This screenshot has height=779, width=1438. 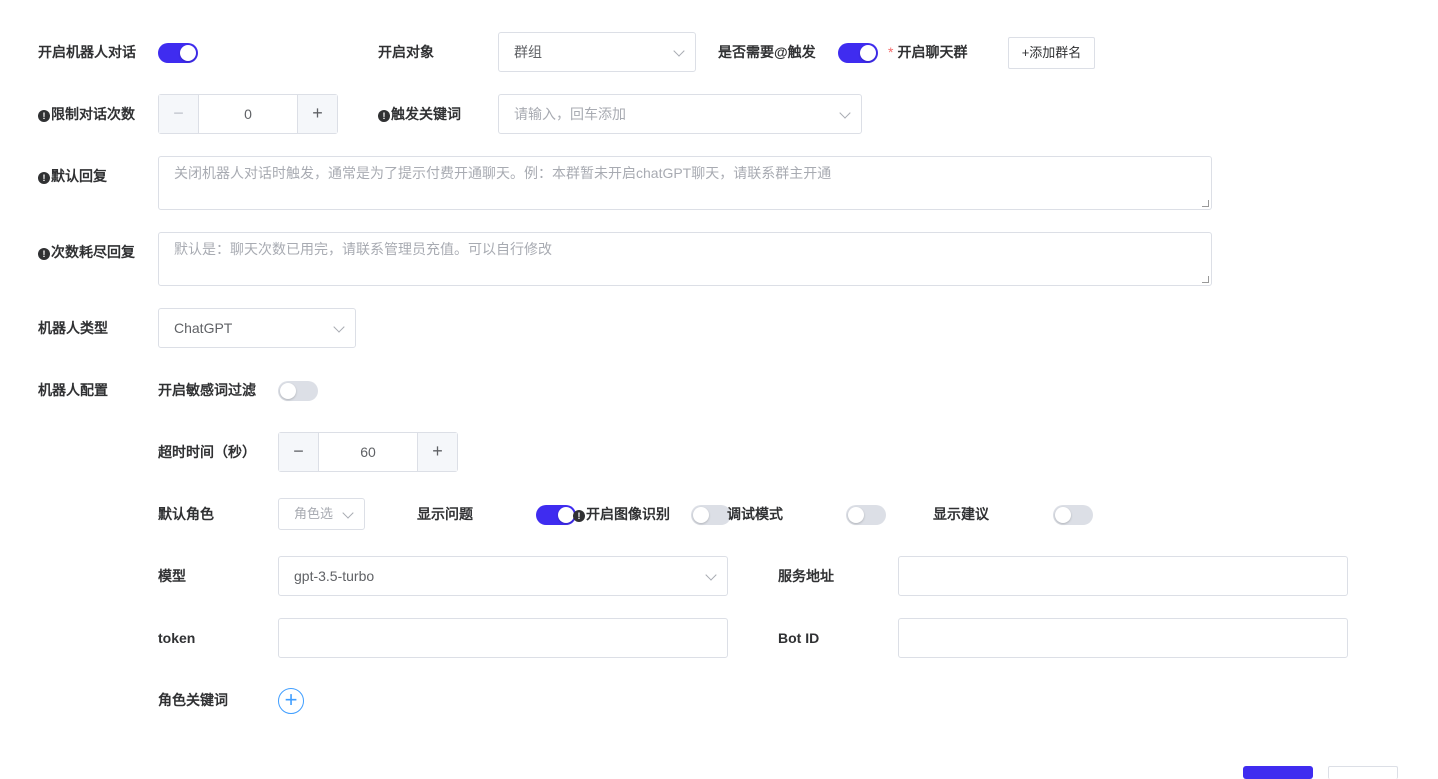 What do you see at coordinates (193, 700) in the screenshot?
I see `role-keyword-label: 角色关键词` at bounding box center [193, 700].